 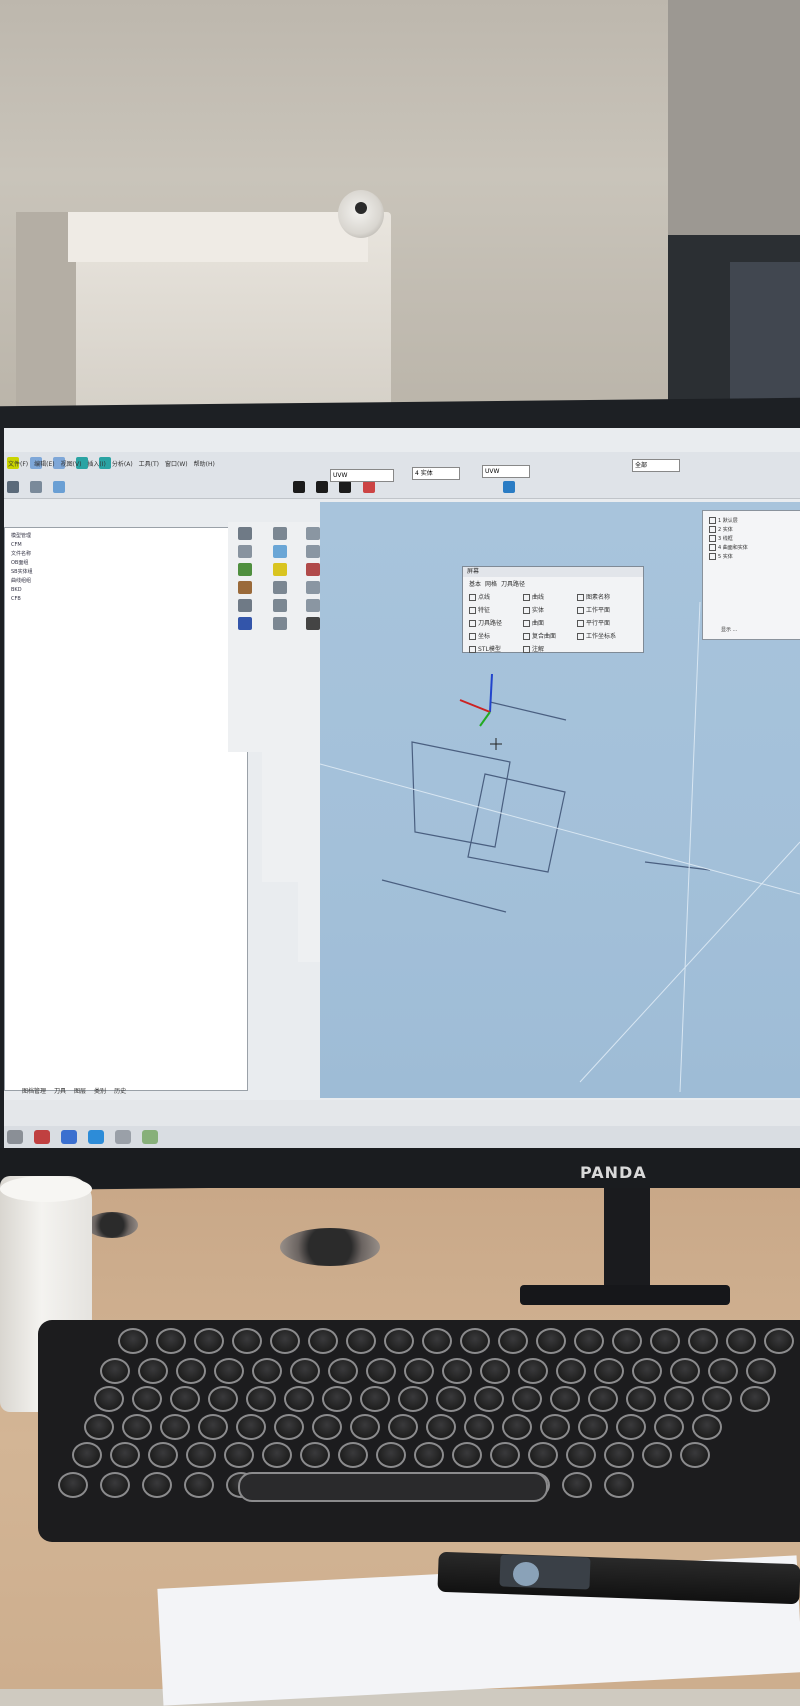 I want to click on option: 点线, so click(x=494, y=596).